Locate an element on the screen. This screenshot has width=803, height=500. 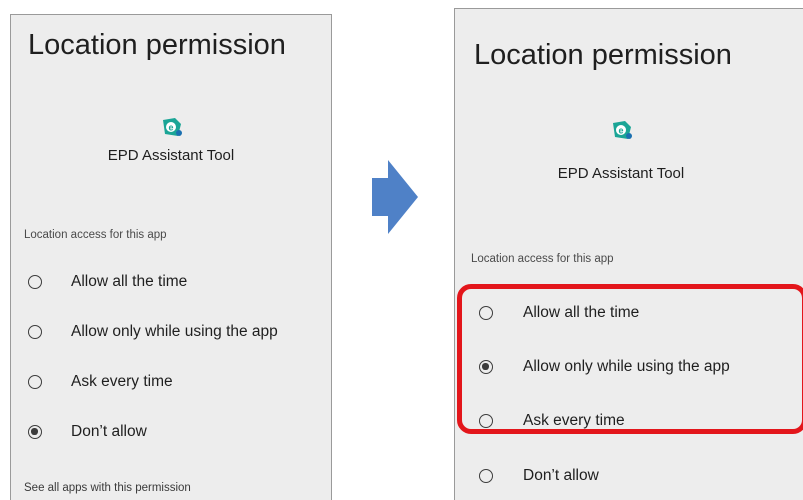
radio-button-selected is located at coordinates (35, 432).